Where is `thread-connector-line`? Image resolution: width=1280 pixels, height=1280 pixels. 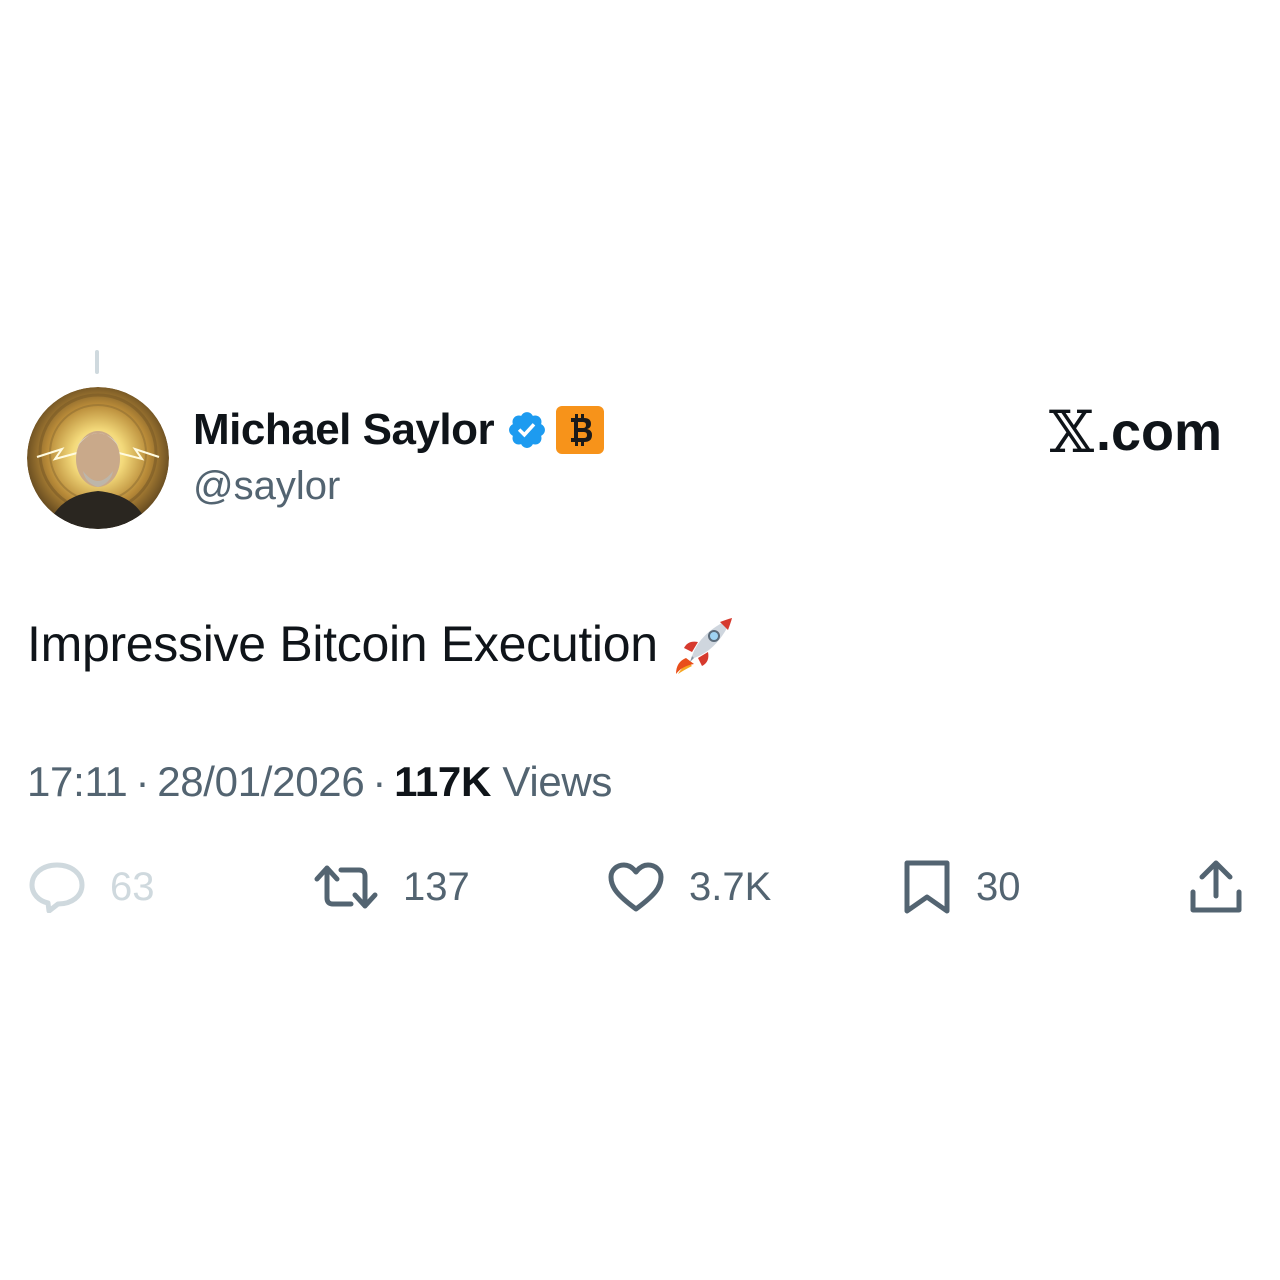
thread-connector-line is located at coordinates (97, 362).